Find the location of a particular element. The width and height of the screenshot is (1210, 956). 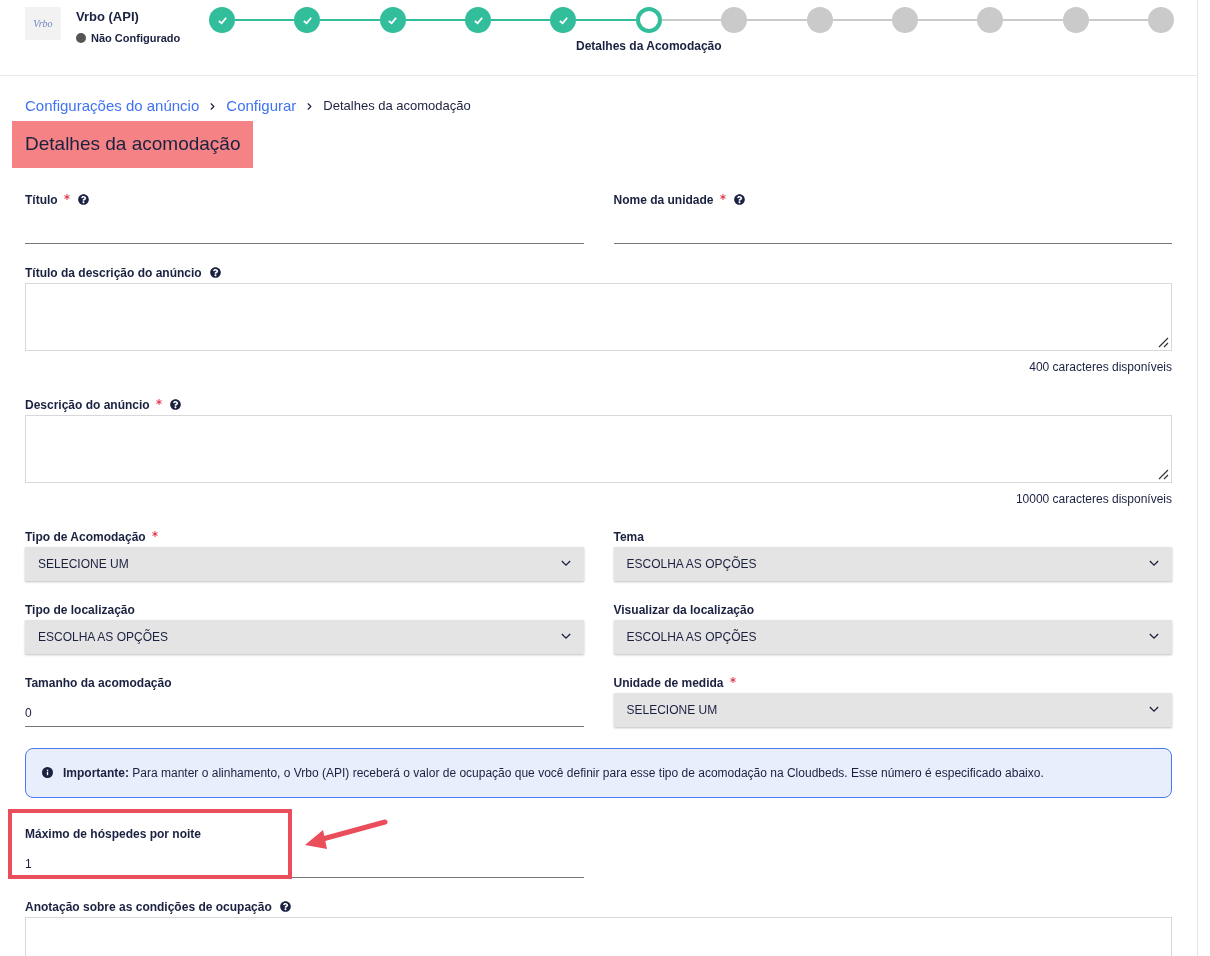

breadcrumb-link: Configurações do anúncio is located at coordinates (112, 106).